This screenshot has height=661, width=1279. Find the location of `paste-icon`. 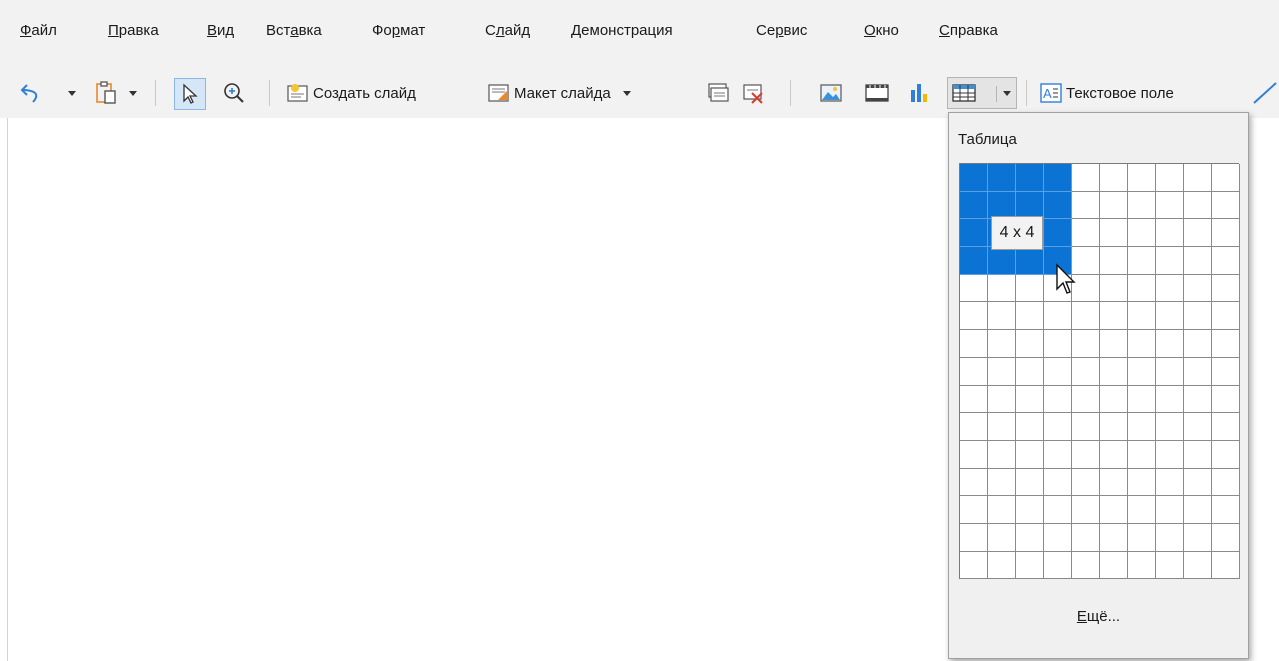

paste-icon is located at coordinates (106, 93).